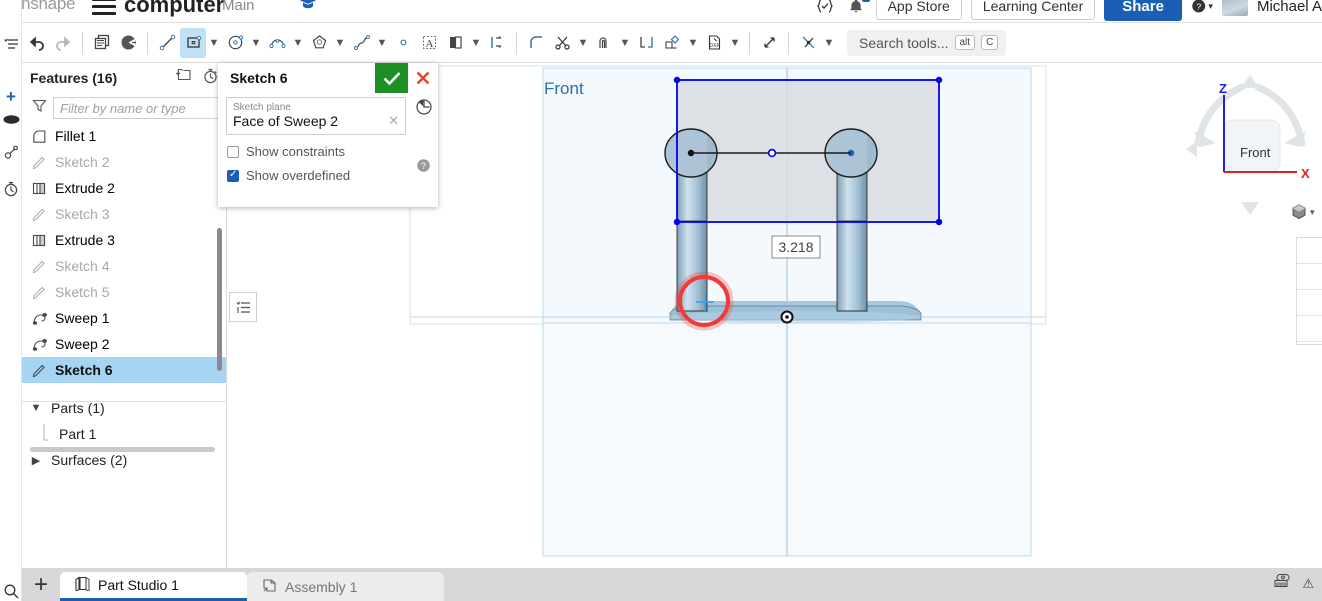 The width and height of the screenshot is (1322, 601). Describe the element at coordinates (693, 43) in the screenshot. I see `transform-dropdown-caret-icon: ▼` at that location.